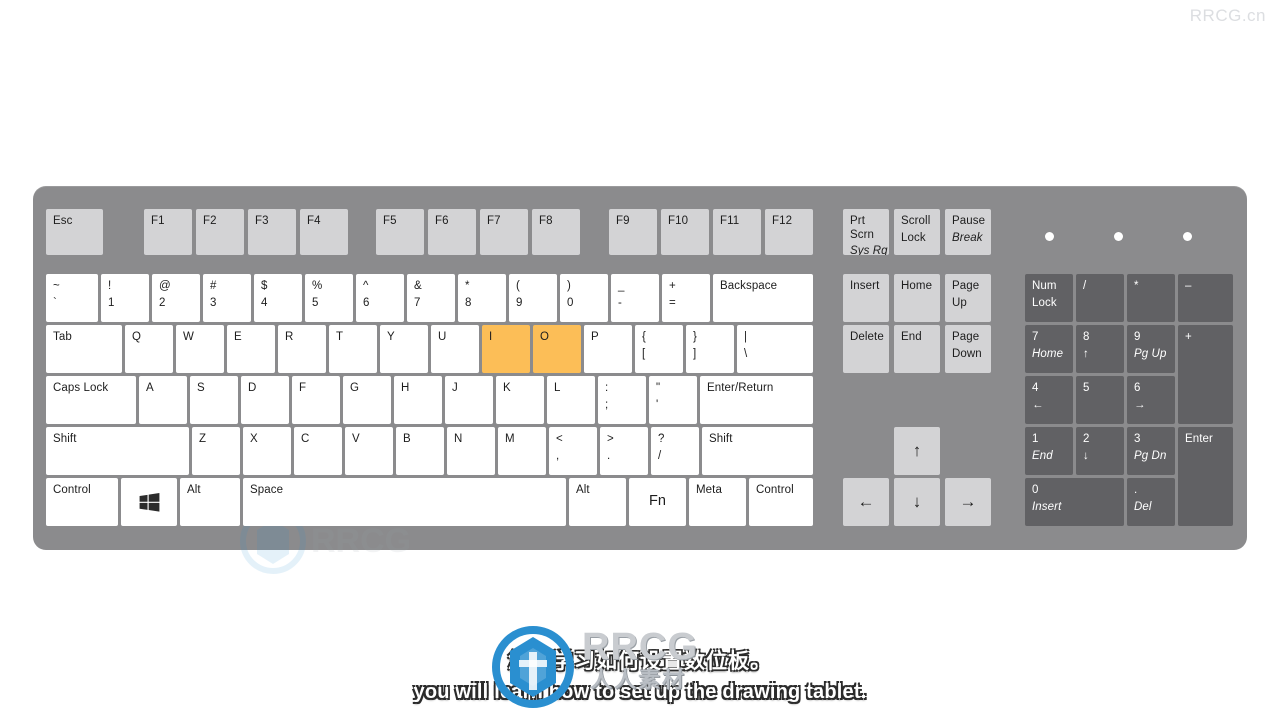  Describe the element at coordinates (369, 451) in the screenshot. I see `key-v: V` at that location.